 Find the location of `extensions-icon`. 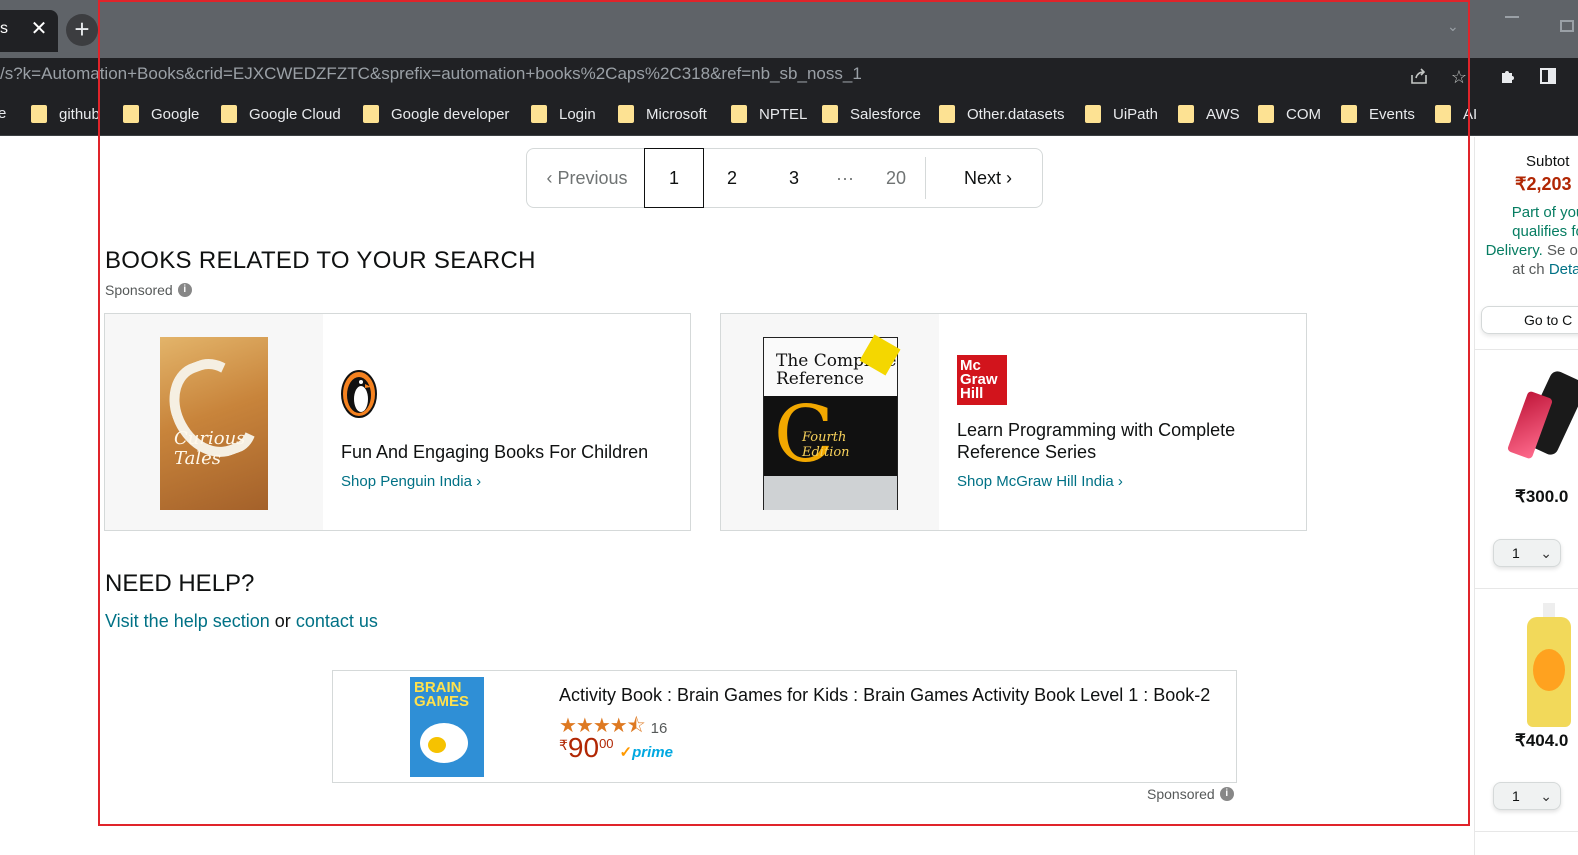

extensions-icon is located at coordinates (1508, 77).